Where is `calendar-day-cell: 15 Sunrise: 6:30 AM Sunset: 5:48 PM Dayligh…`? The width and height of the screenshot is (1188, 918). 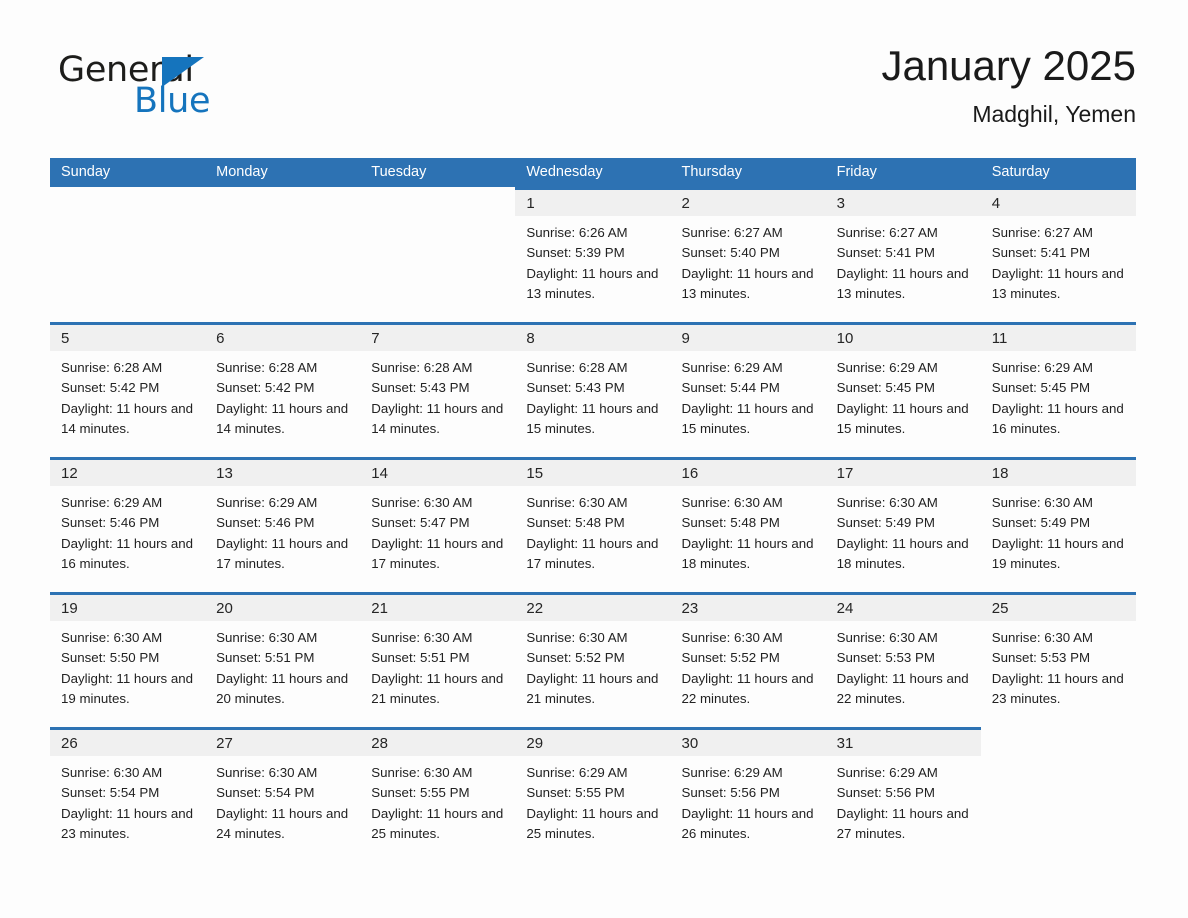
calendar-day-cell: 15 Sunrise: 6:30 AM Sunset: 5:48 PM Dayligh… is located at coordinates (593, 524).